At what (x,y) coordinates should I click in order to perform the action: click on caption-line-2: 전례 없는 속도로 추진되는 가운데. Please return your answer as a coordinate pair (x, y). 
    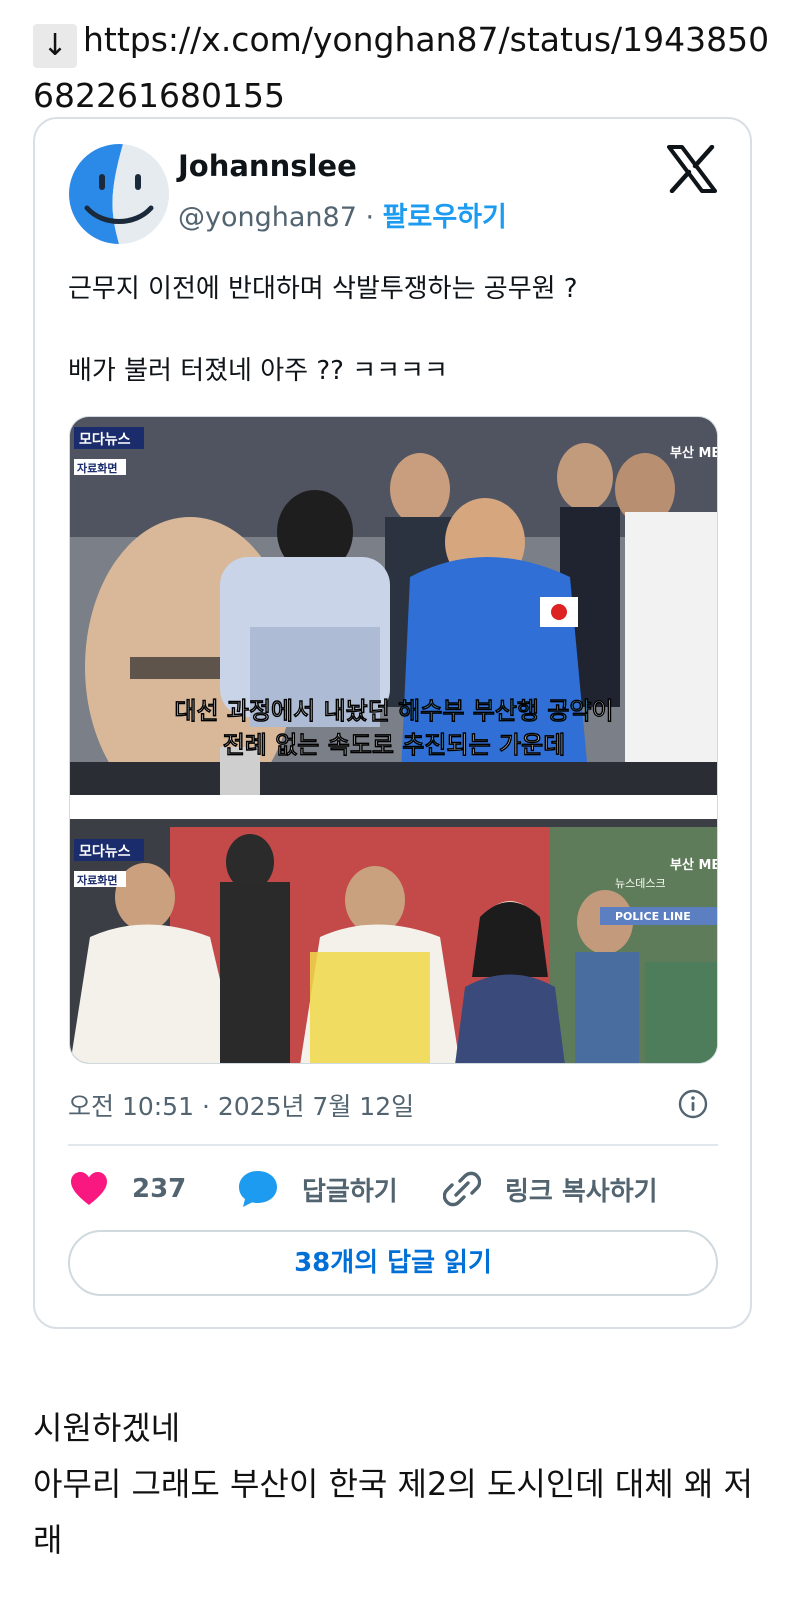
    Looking at the image, I should click on (394, 745).